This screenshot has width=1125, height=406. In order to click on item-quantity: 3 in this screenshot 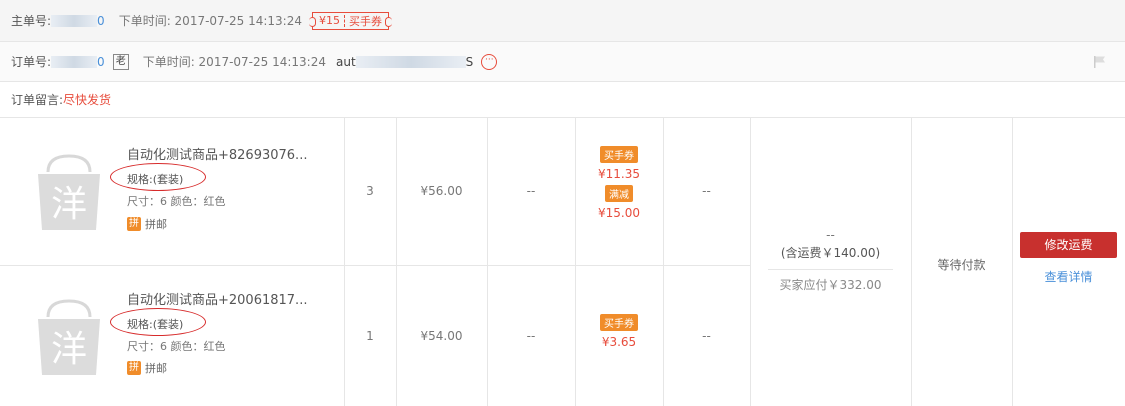, I will do `click(370, 191)`.